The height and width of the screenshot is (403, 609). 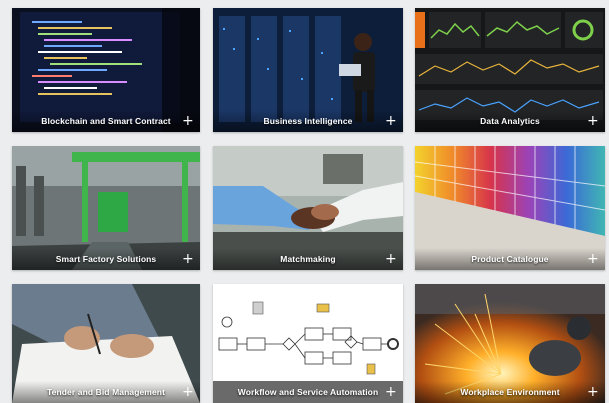 What do you see at coordinates (106, 208) in the screenshot?
I see `tile-smart-factory: Smart Factory Solutions +` at bounding box center [106, 208].